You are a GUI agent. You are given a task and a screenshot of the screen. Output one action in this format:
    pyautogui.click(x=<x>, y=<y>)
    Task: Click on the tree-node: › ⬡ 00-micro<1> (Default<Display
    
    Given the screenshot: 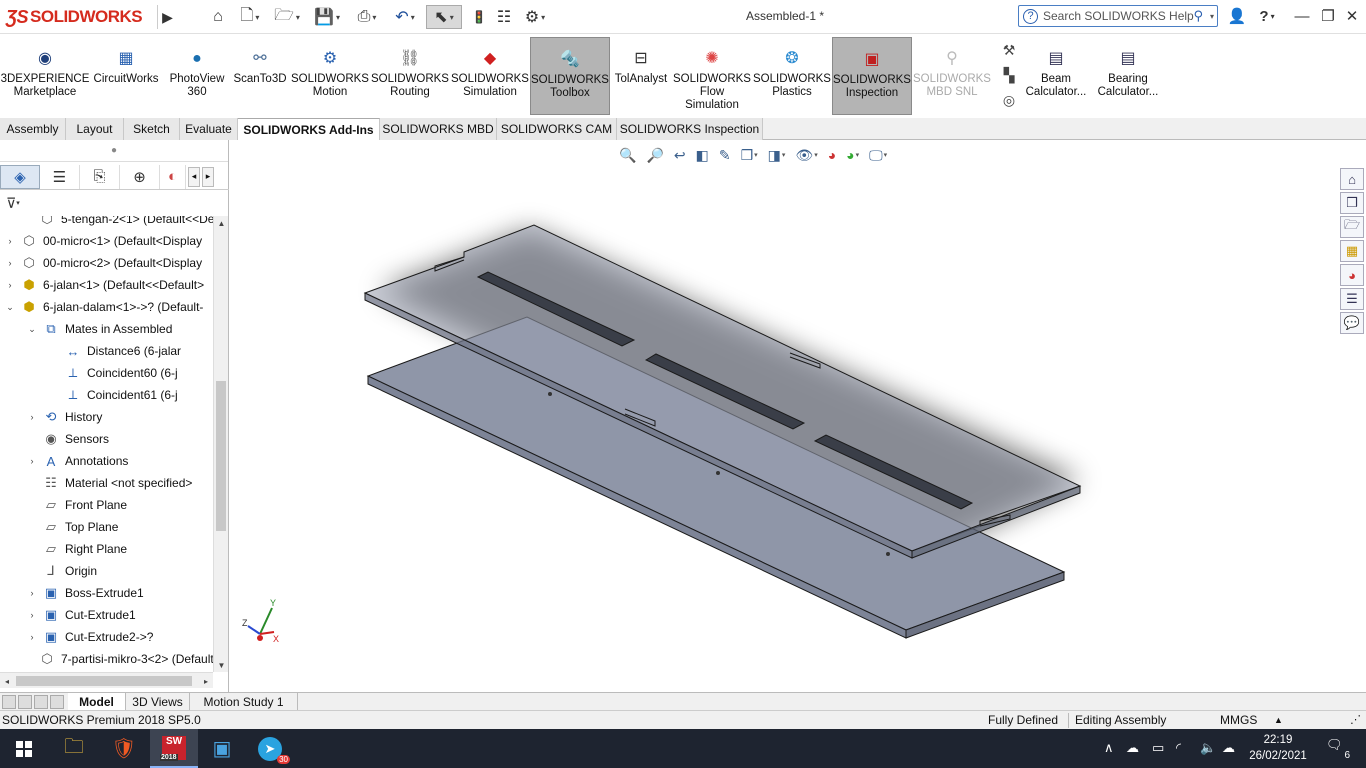 What is the action you would take?
    pyautogui.click(x=103, y=241)
    